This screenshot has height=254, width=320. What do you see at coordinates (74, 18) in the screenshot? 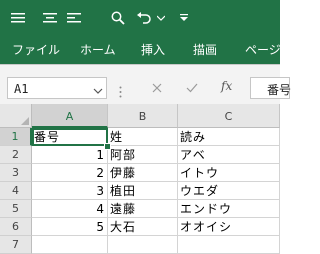
I see `align-left-icon` at bounding box center [74, 18].